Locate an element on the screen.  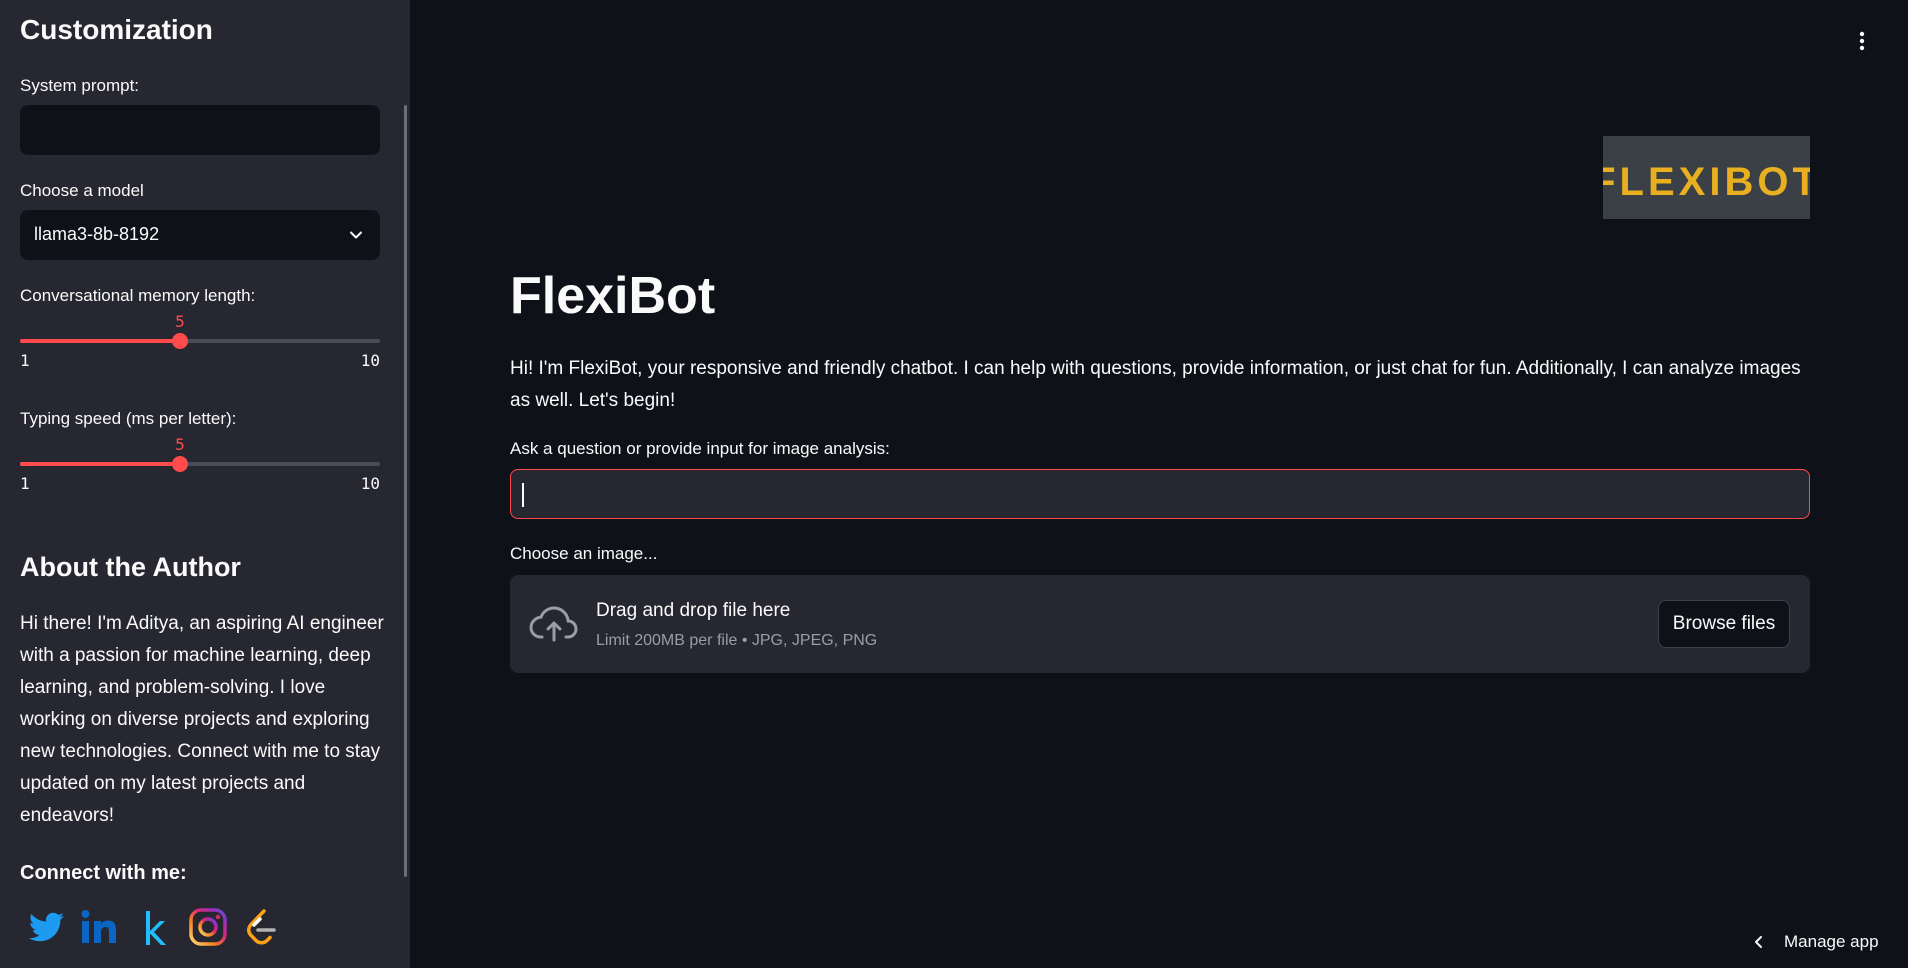
chat-input is located at coordinates (1160, 494).